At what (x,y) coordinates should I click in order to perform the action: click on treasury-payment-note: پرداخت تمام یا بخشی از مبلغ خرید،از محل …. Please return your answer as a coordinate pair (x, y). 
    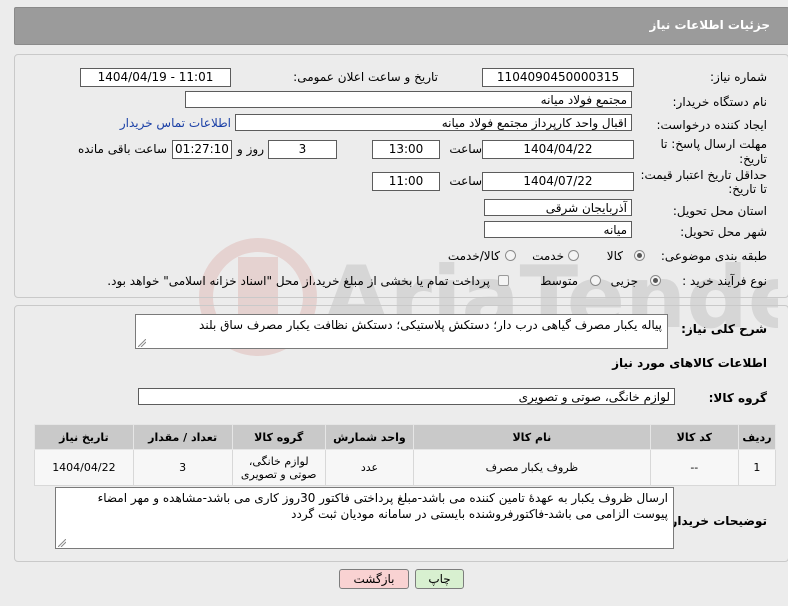
    Looking at the image, I should click on (298, 281).